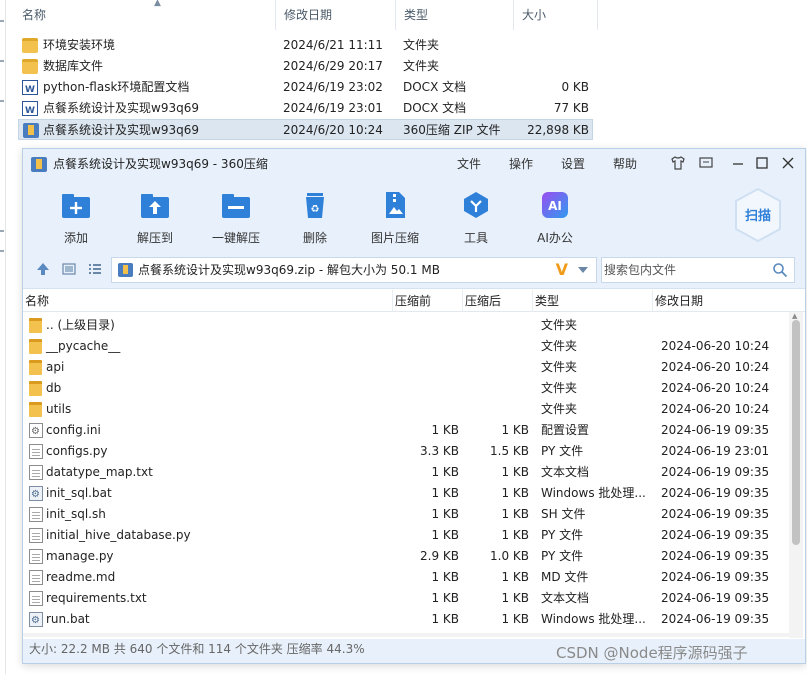 This screenshot has height=674, width=807. Describe the element at coordinates (428, 301) in the screenshot. I see `col-original-size: 压缩前` at that location.